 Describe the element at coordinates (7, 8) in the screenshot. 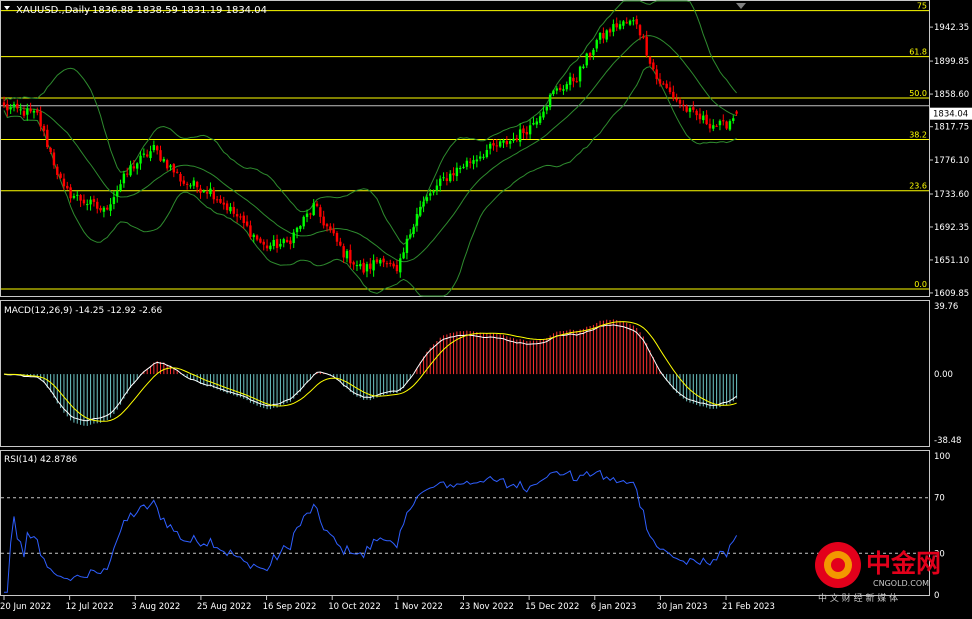

I see `chart-dropdown-icon` at that location.